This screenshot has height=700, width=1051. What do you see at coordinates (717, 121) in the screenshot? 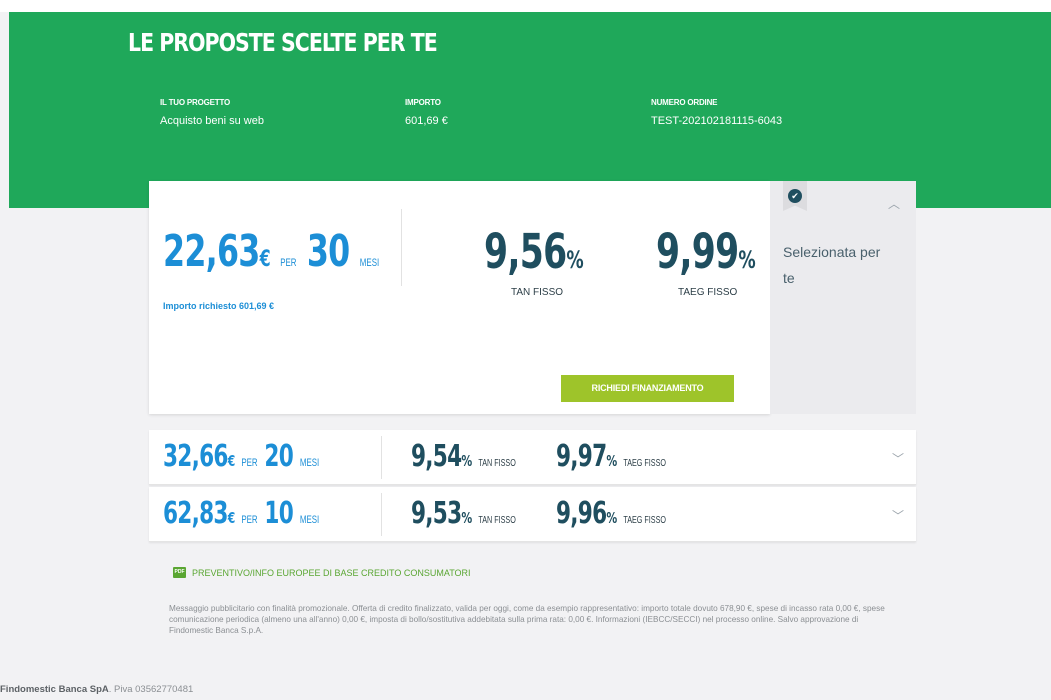
I see `order-value: TEST-202102181115-6043` at bounding box center [717, 121].